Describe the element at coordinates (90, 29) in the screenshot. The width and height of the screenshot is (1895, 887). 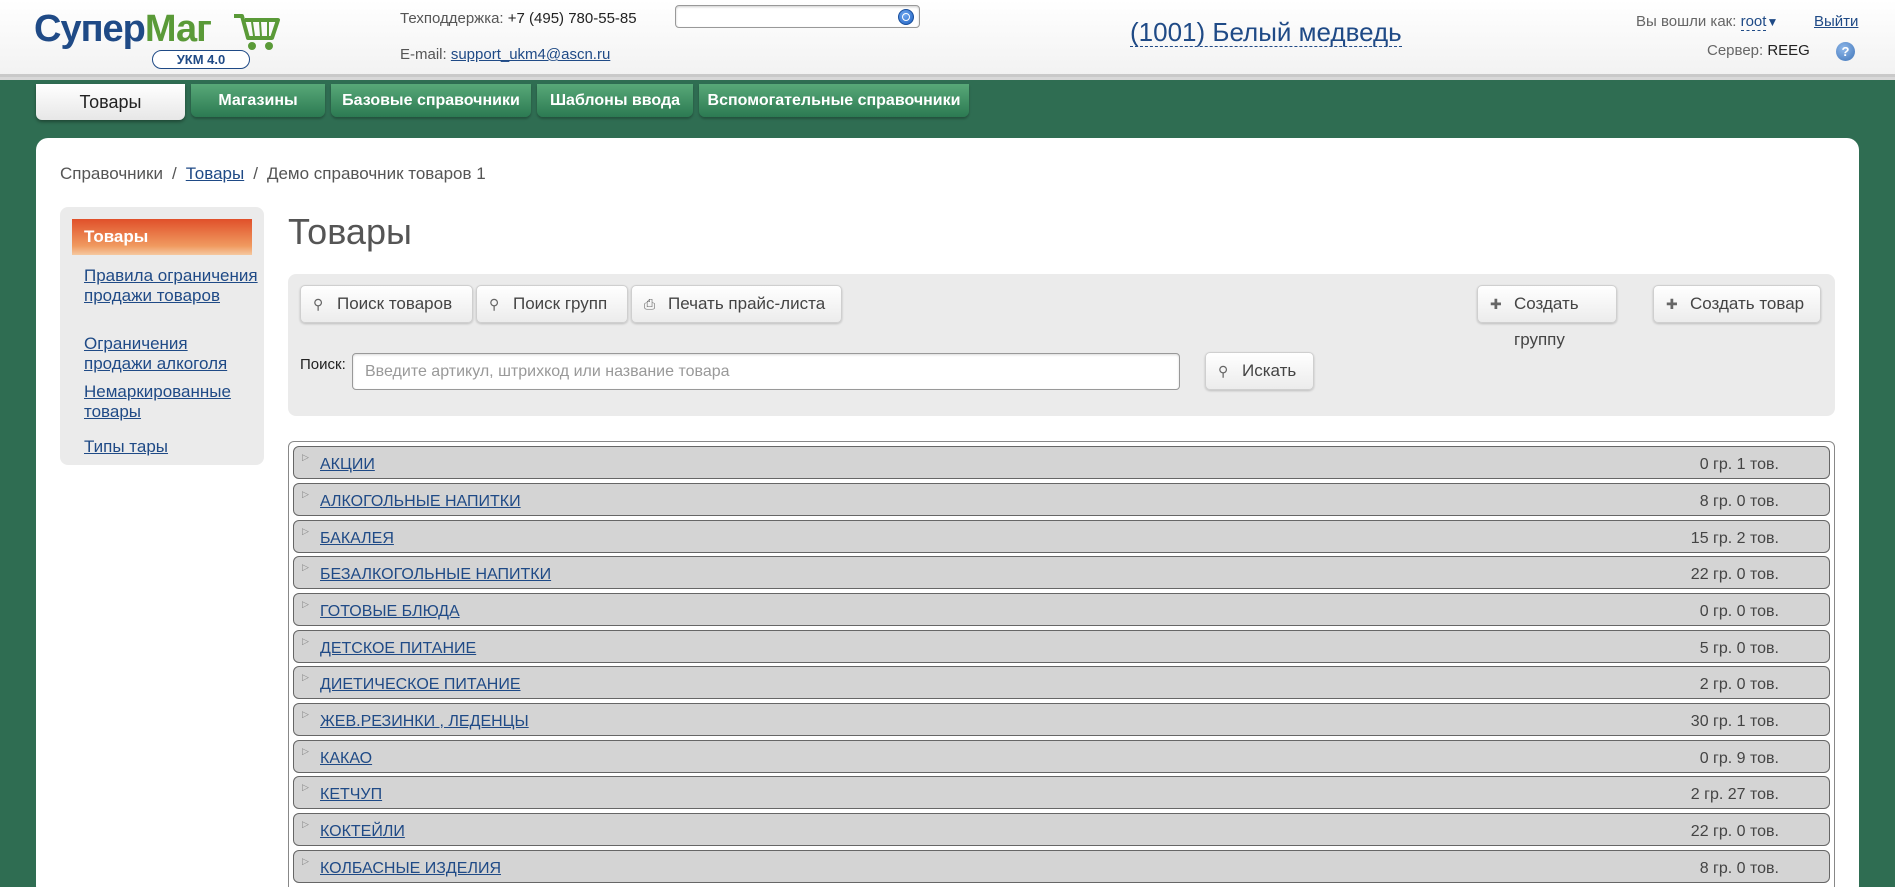
I see `logo-part1: Супер` at that location.